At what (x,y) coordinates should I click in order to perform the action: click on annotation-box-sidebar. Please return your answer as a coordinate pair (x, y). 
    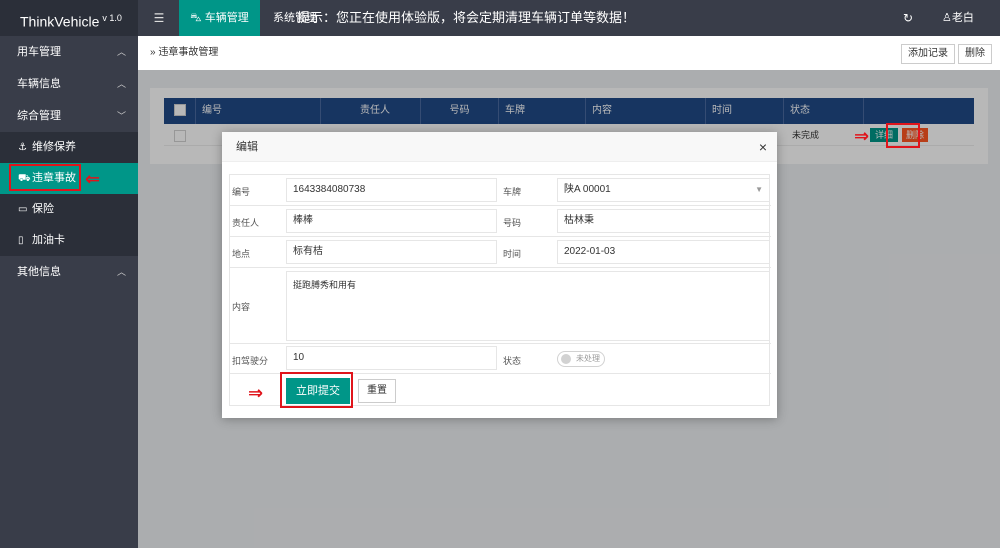
    Looking at the image, I should click on (45, 177).